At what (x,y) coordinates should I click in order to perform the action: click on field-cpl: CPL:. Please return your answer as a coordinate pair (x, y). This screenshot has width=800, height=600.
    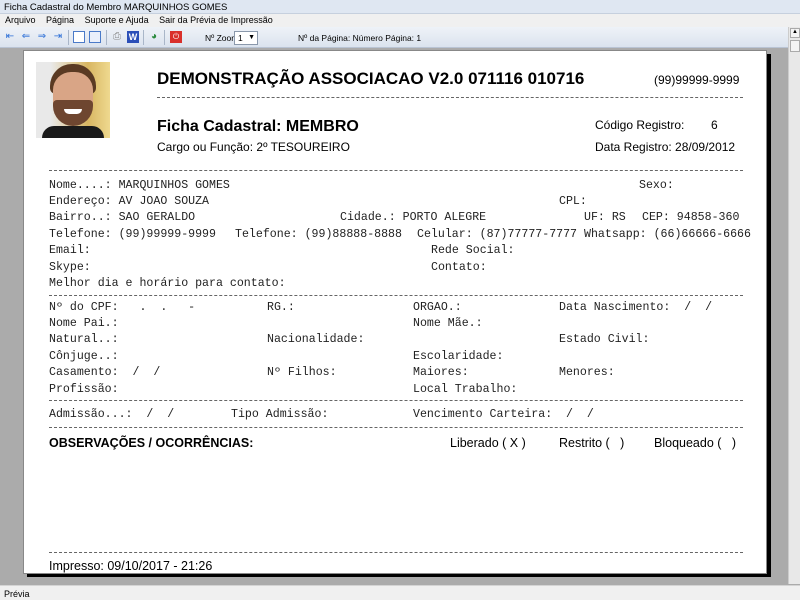
    Looking at the image, I should click on (573, 201).